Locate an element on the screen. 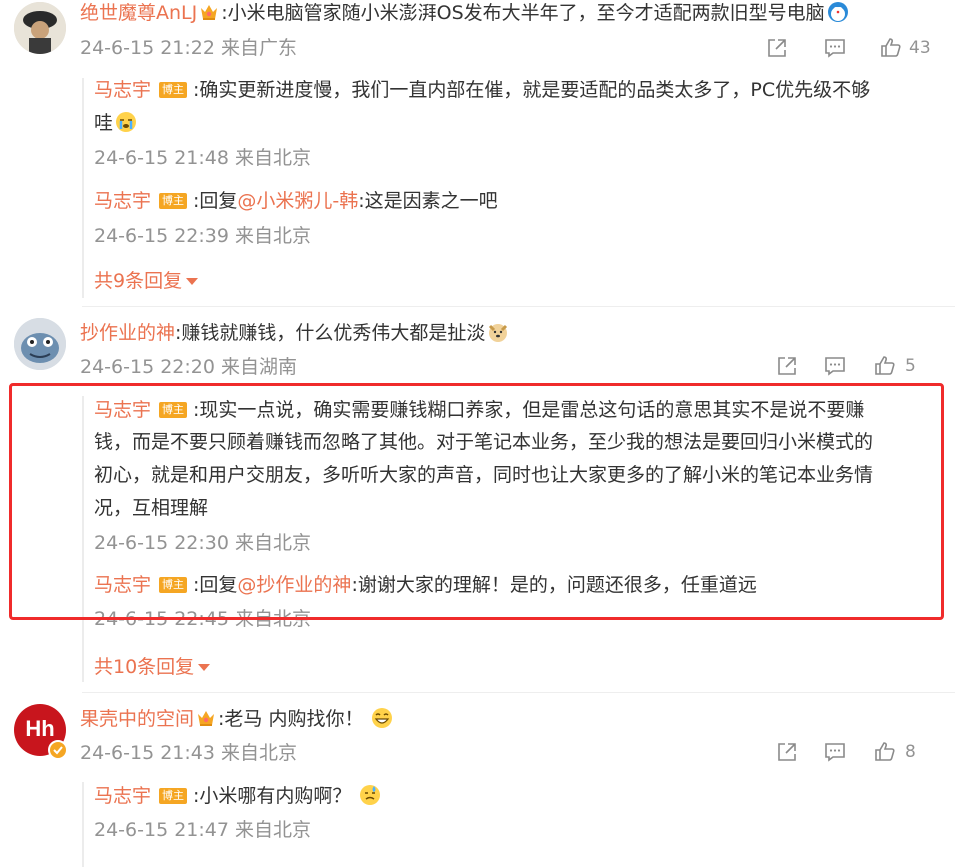 This screenshot has height=867, width=955. comment-text: :老马 内购找你！ is located at coordinates (291, 719).